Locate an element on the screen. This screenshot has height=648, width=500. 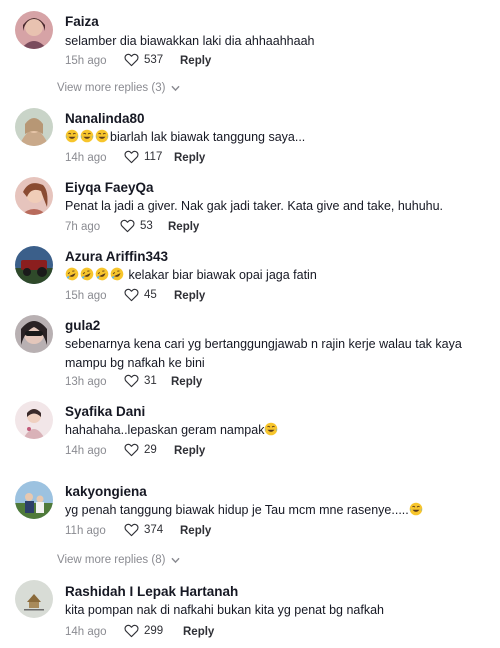
view-more-replies: View more replies (3) is located at coordinates (118, 88).